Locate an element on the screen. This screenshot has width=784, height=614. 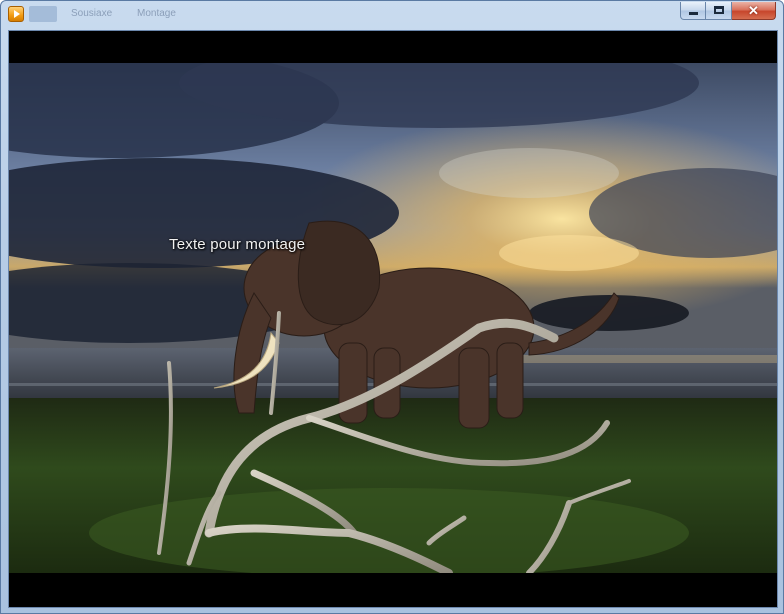
maximize-icon is located at coordinates (719, 10).